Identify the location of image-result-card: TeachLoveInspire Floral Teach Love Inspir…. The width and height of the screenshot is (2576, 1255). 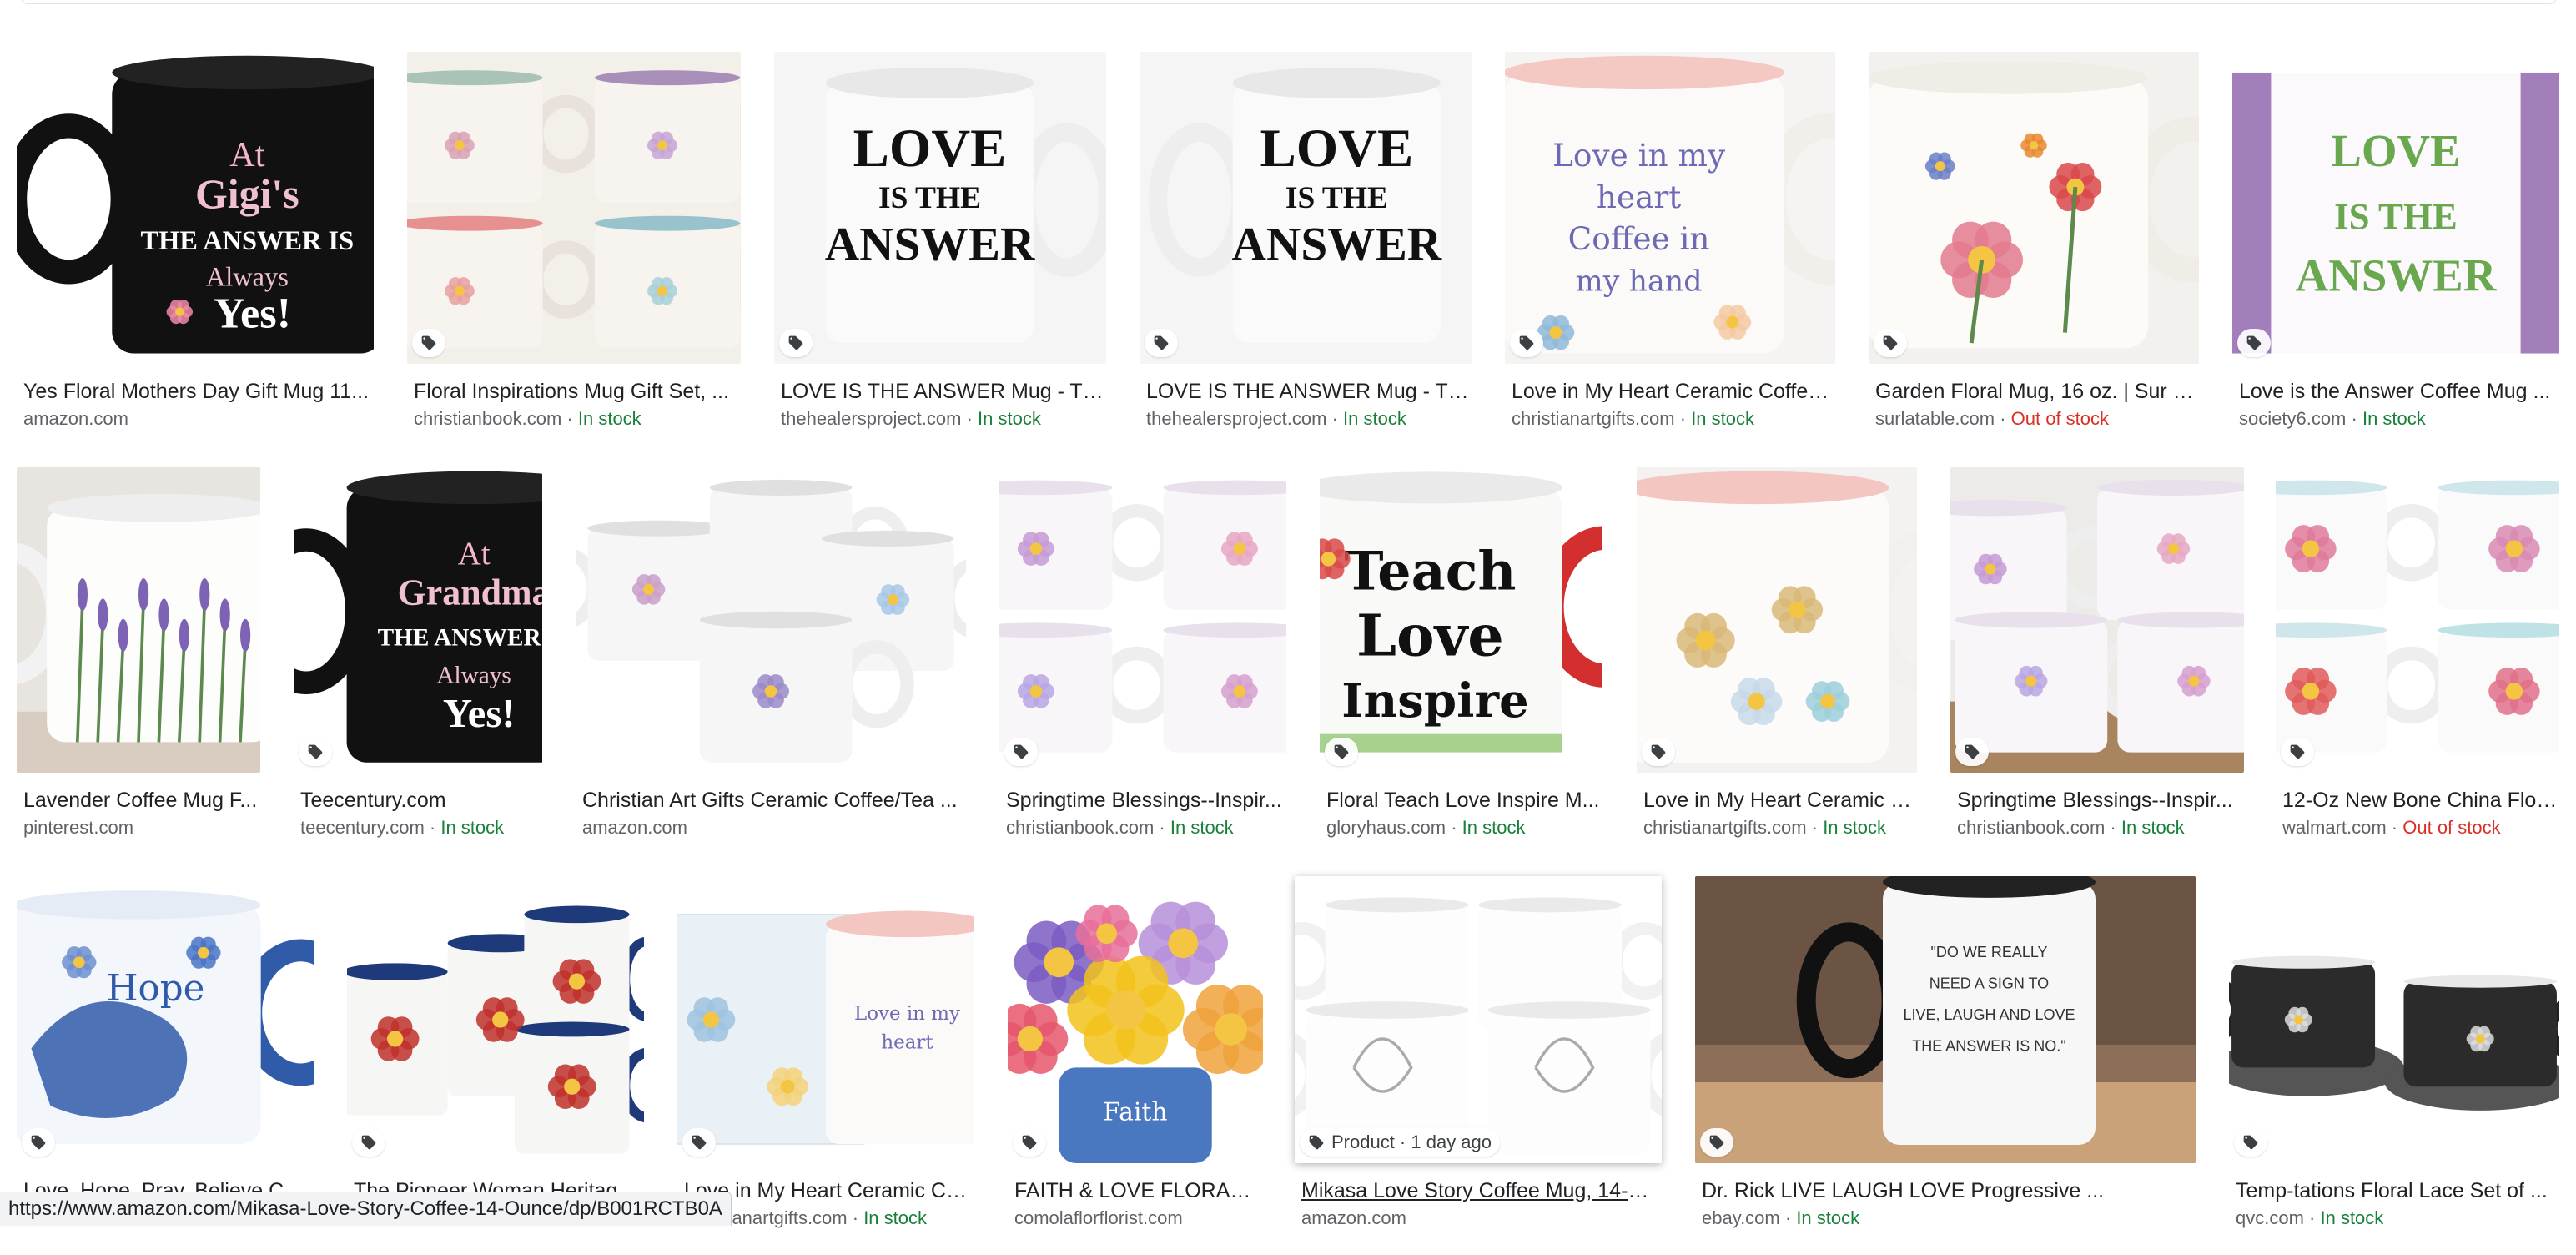
(1461, 665).